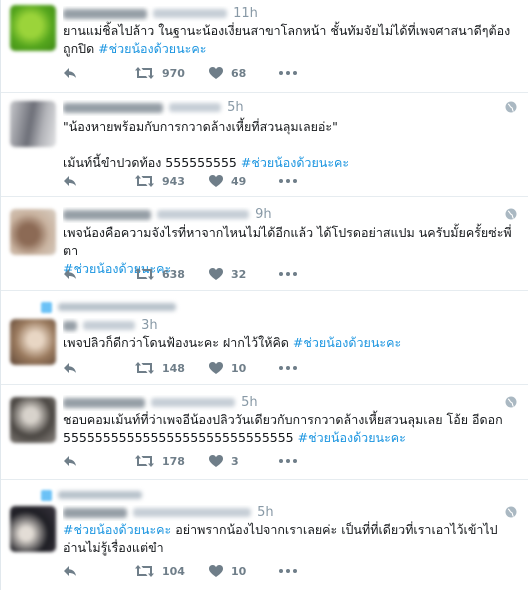 This screenshot has height=590, width=528. What do you see at coordinates (173, 73) in the screenshot?
I see `retweet-count: 970` at bounding box center [173, 73].